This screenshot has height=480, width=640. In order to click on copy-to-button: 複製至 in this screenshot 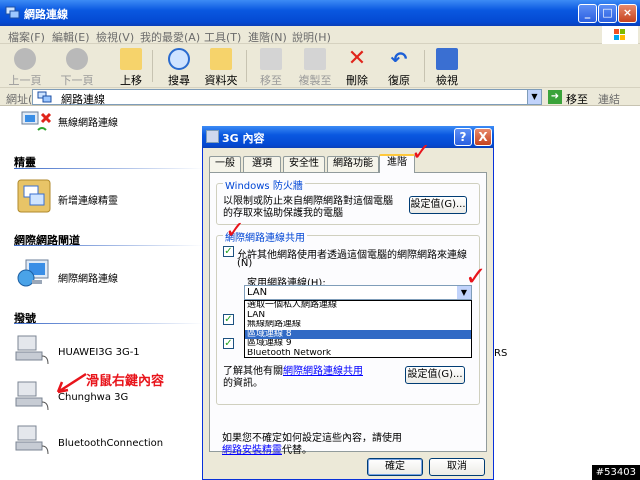, I will do `click(315, 68)`.